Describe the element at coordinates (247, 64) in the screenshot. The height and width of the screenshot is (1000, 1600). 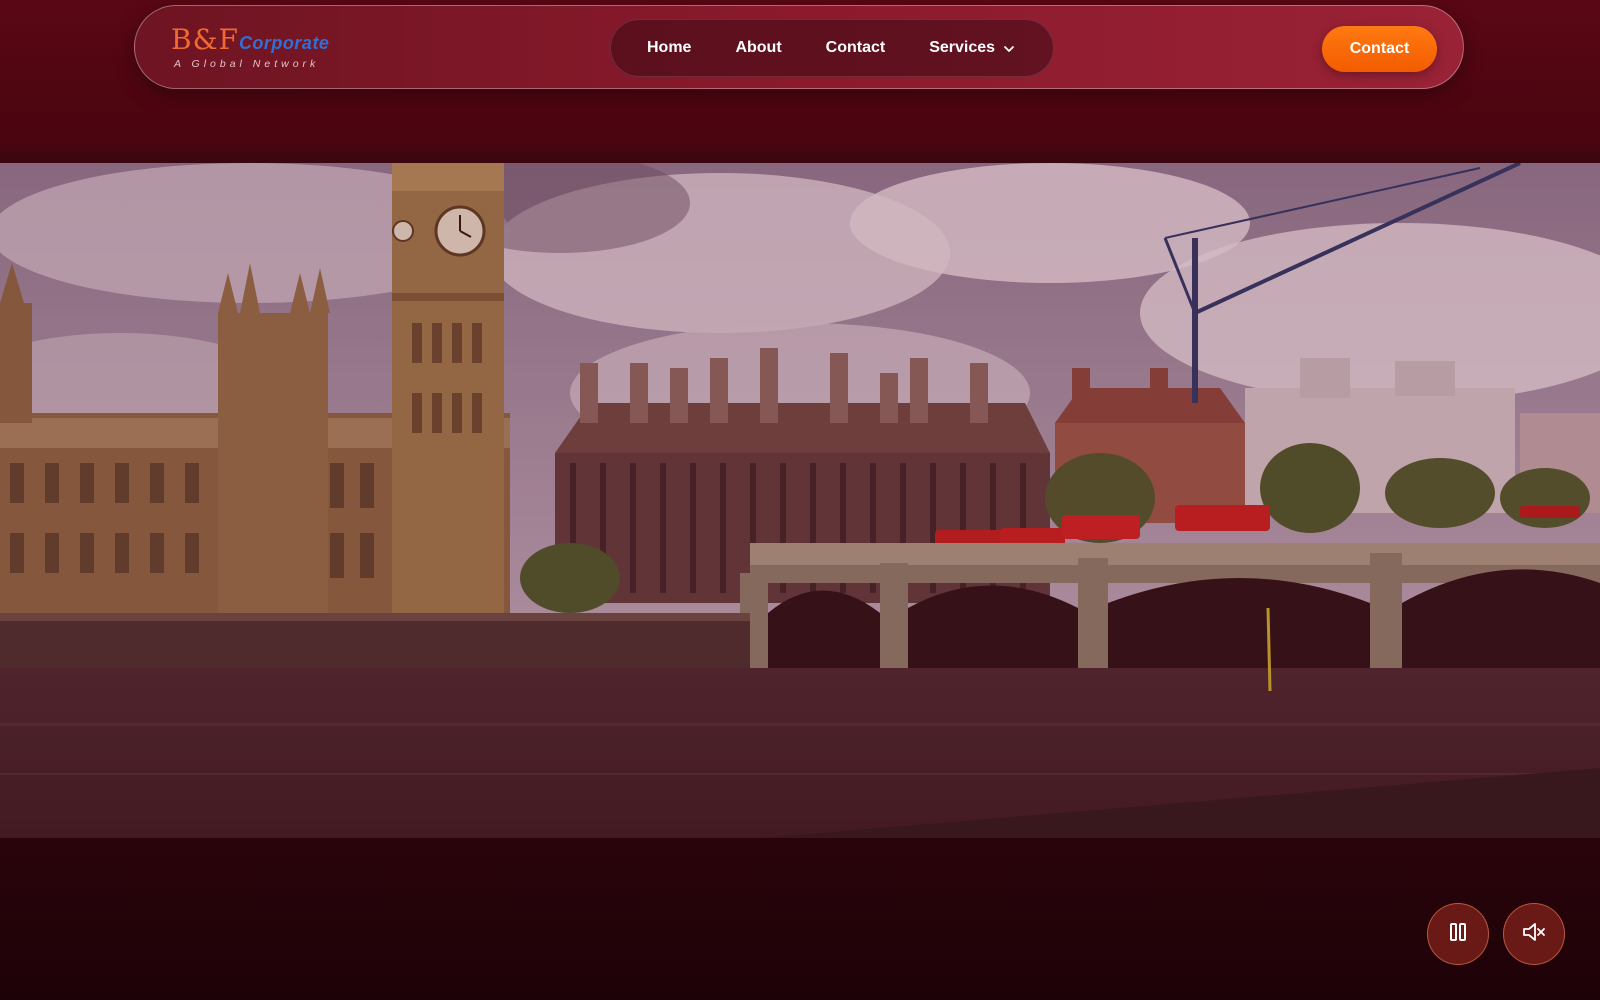
I see `logo-tagline: A Global Network` at that location.